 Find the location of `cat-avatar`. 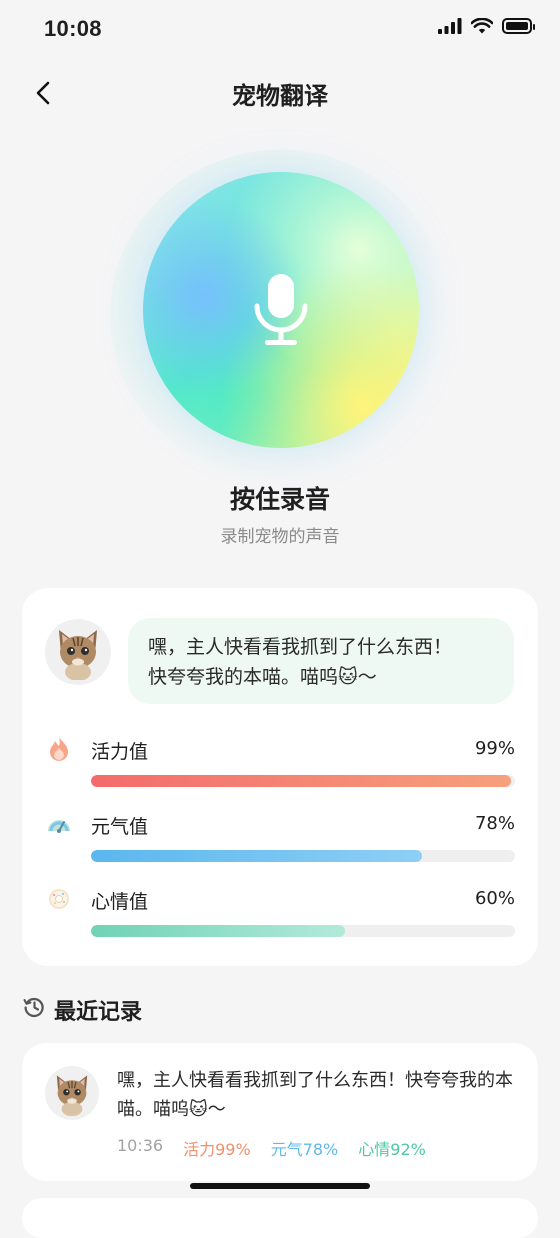

cat-avatar is located at coordinates (78, 652).